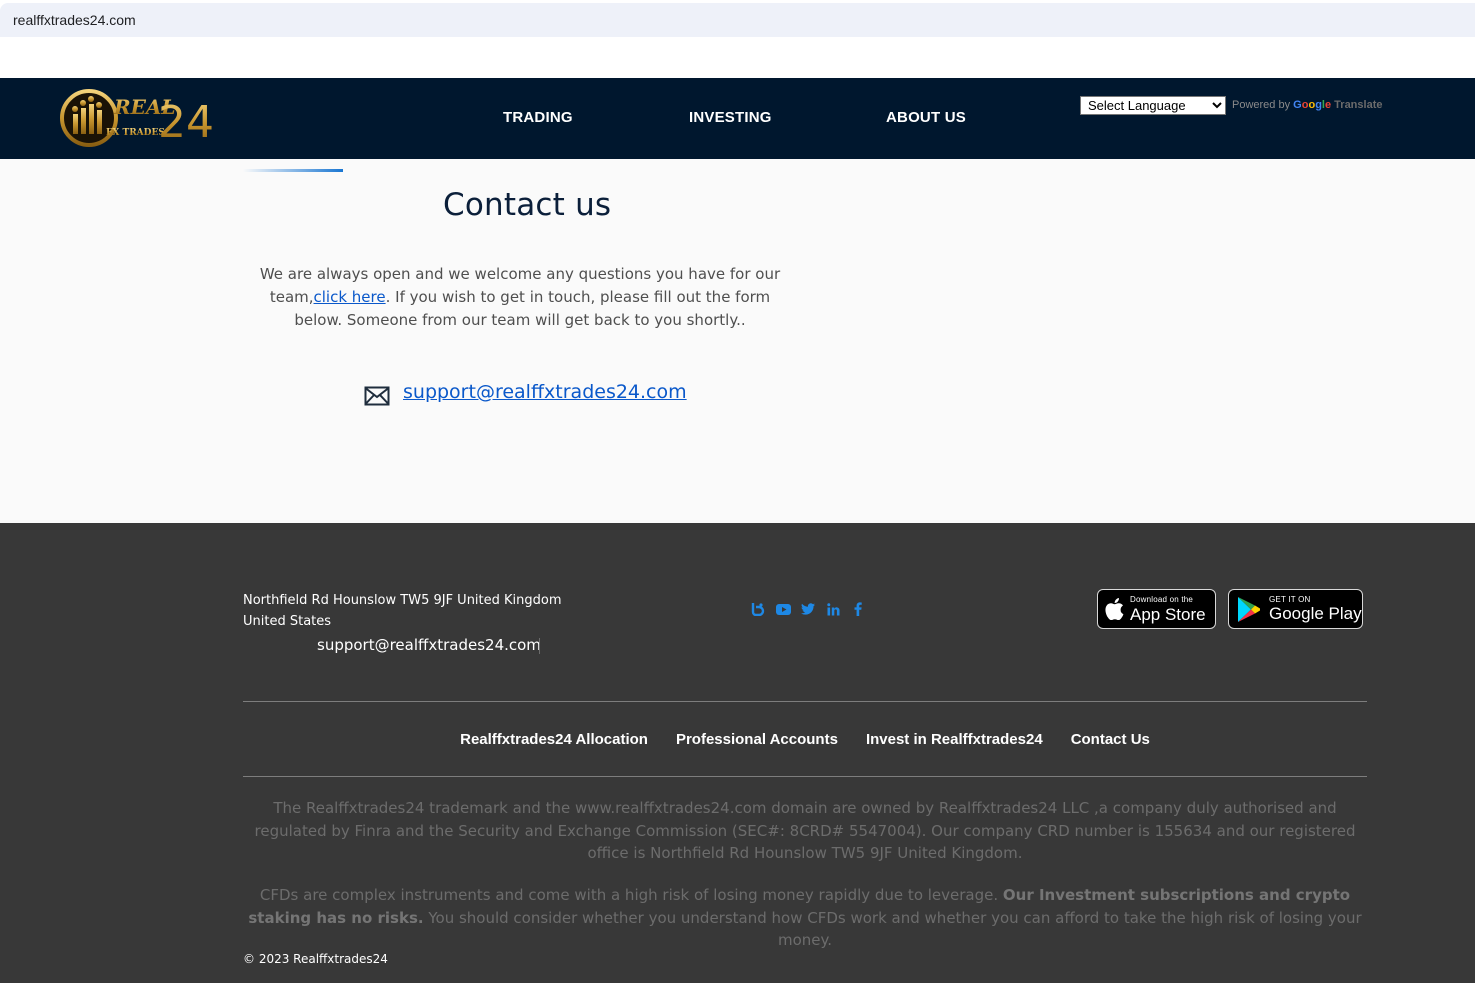 This screenshot has height=983, width=1475. Describe the element at coordinates (1114, 611) in the screenshot. I see `apple-icon` at that location.